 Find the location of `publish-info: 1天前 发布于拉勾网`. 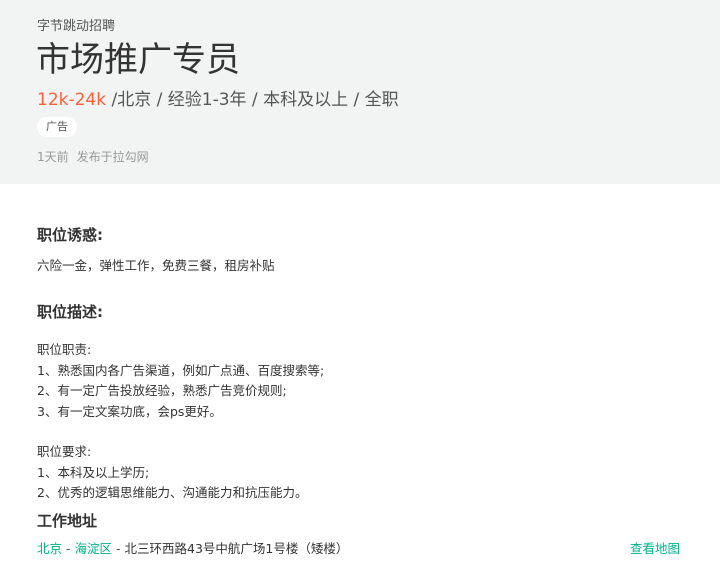

publish-info: 1天前 发布于拉勾网 is located at coordinates (93, 156).